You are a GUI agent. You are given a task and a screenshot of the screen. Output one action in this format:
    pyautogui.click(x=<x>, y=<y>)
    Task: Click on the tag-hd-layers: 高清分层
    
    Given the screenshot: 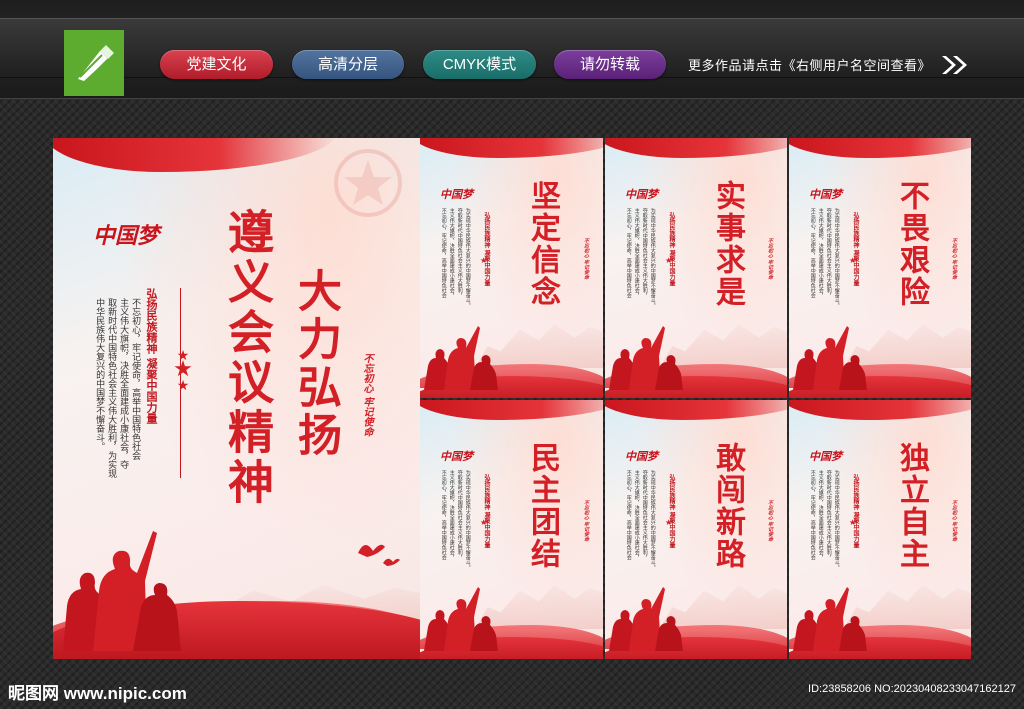 What is the action you would take?
    pyautogui.click(x=348, y=64)
    